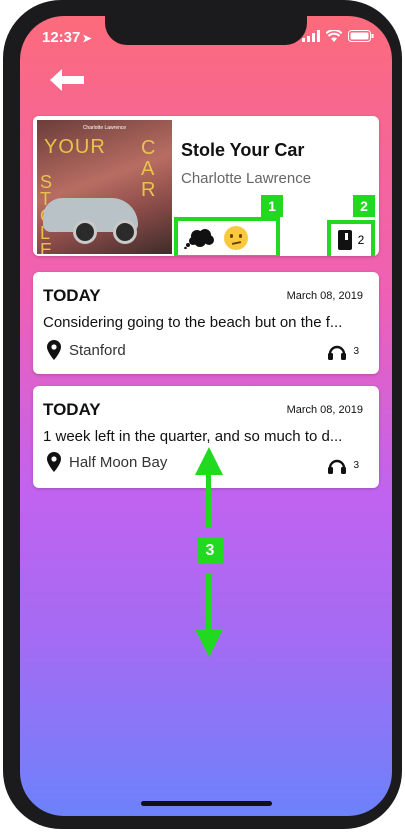 This screenshot has height=832, width=405. What do you see at coordinates (209, 461) in the screenshot?
I see `arrow-up-icon` at bounding box center [209, 461].